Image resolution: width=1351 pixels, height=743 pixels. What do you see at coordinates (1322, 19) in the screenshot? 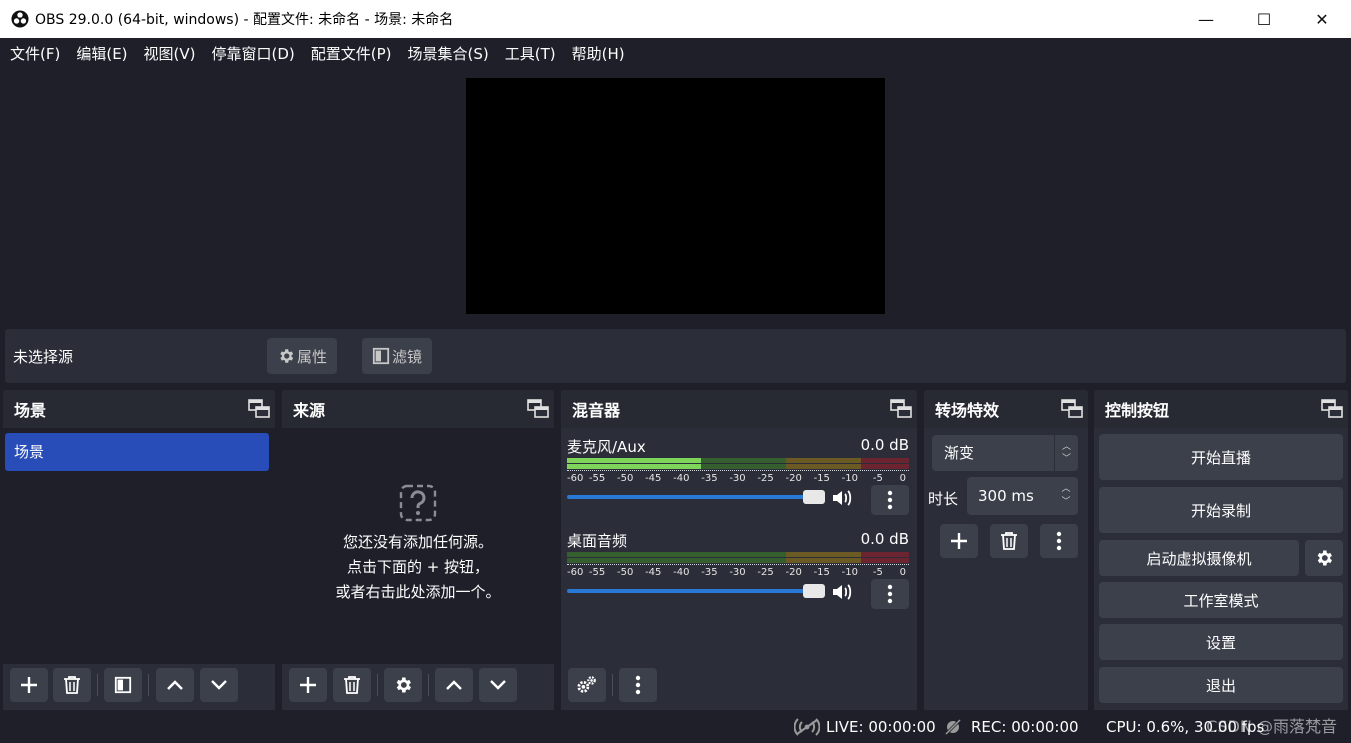
I see `close-button: ✕` at bounding box center [1322, 19].